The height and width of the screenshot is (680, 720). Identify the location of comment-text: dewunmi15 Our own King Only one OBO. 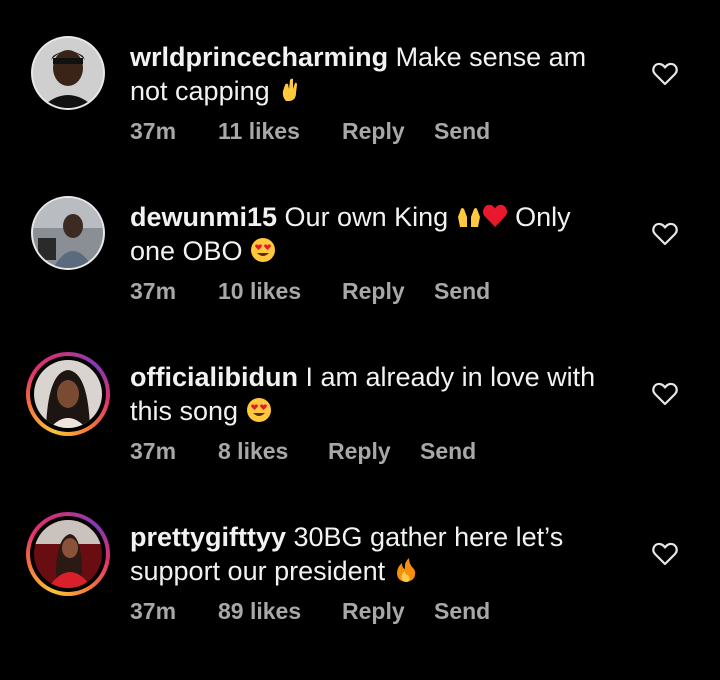
(370, 234).